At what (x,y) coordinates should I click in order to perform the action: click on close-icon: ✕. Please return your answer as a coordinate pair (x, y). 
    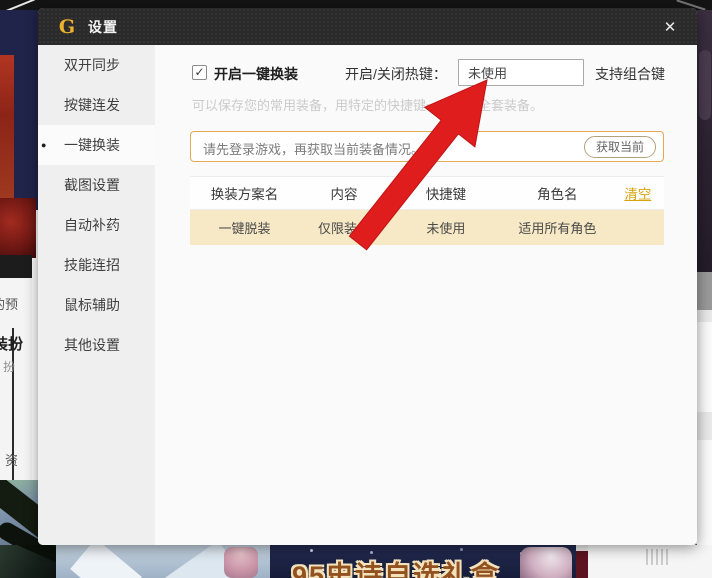
    Looking at the image, I should click on (670, 27).